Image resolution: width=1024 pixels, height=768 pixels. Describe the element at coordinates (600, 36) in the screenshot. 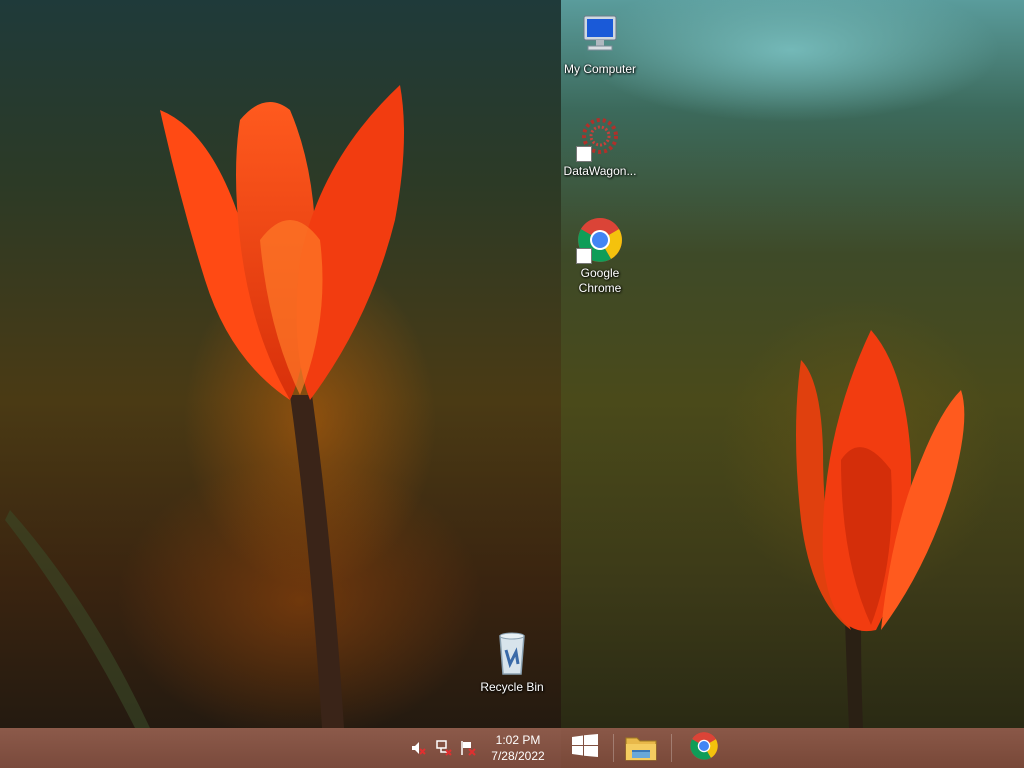

I see `computer-icon` at that location.